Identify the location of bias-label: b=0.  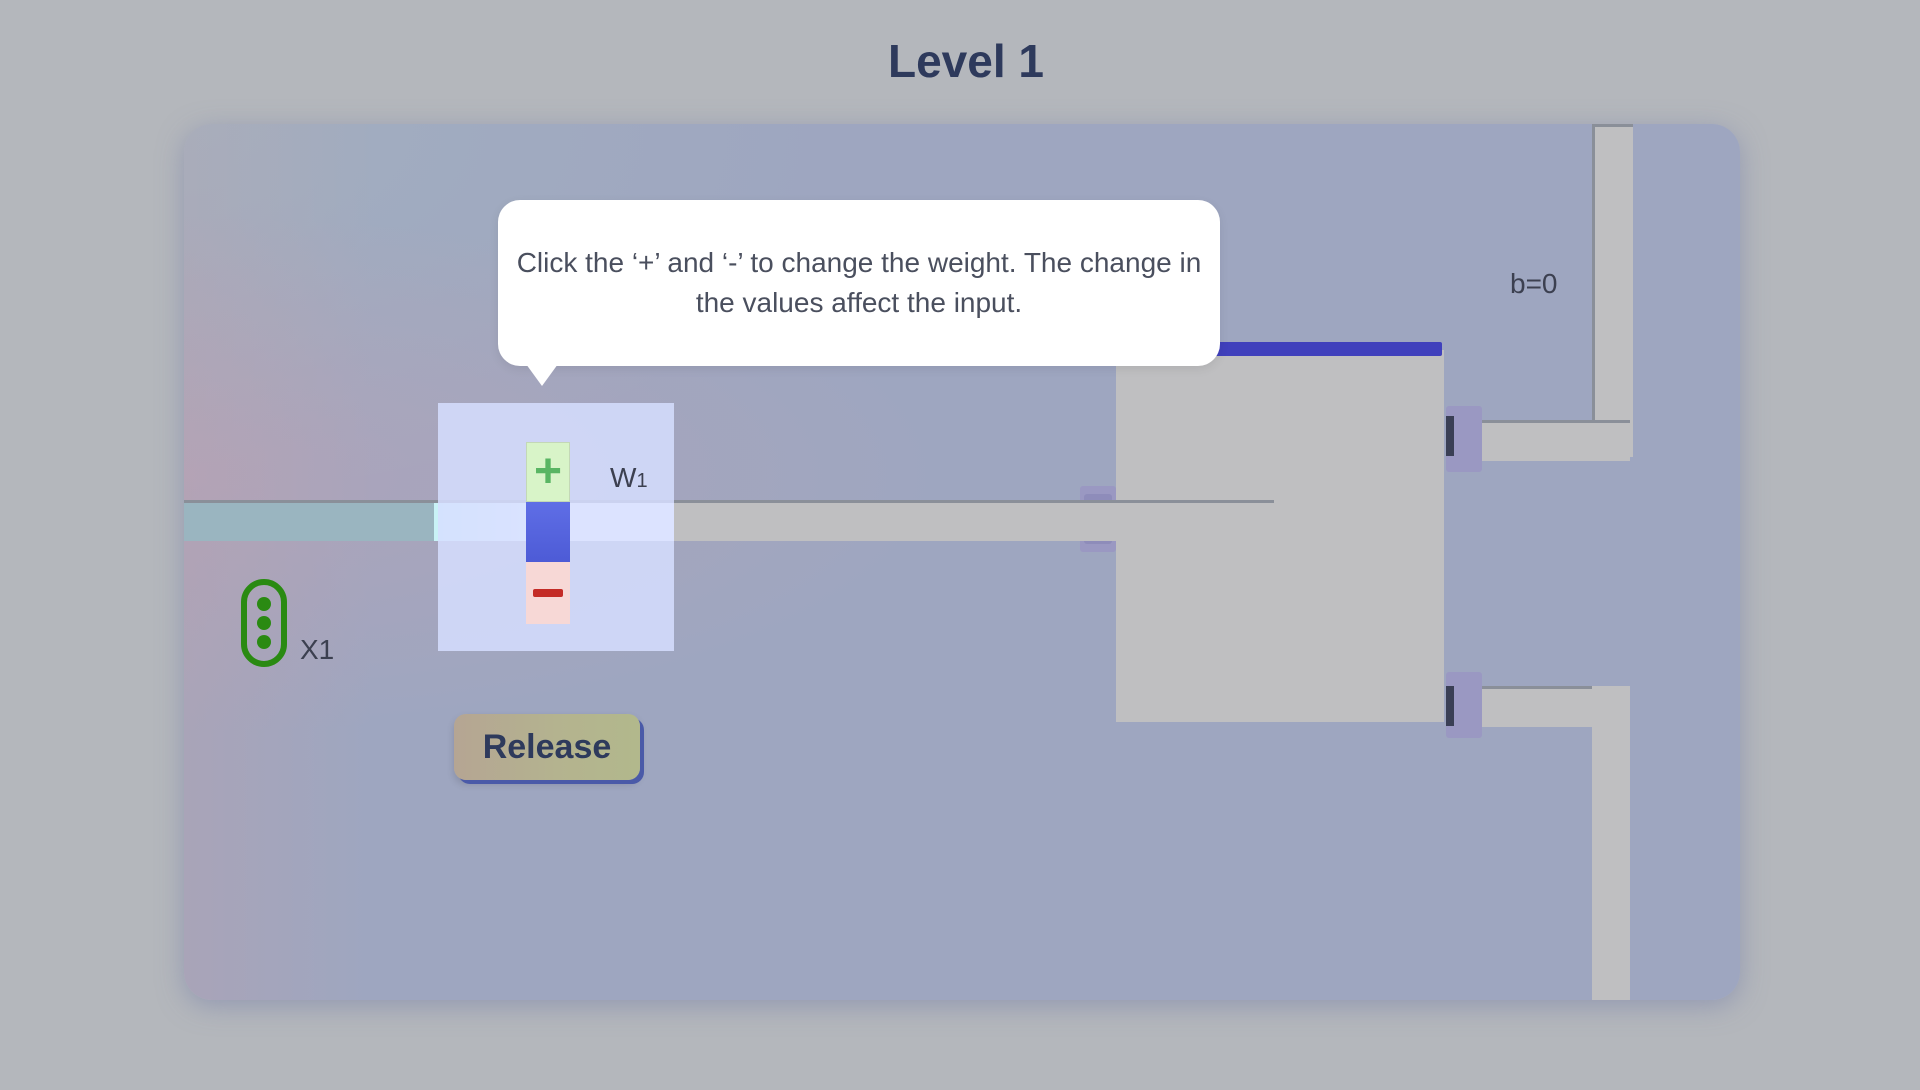
(1534, 283).